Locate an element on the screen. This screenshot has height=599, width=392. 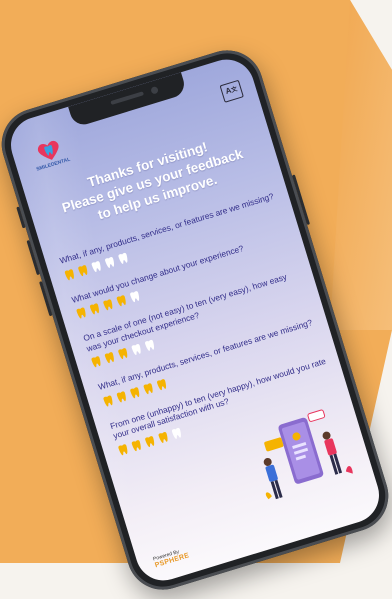
translate-icon: A文 is located at coordinates (231, 91).